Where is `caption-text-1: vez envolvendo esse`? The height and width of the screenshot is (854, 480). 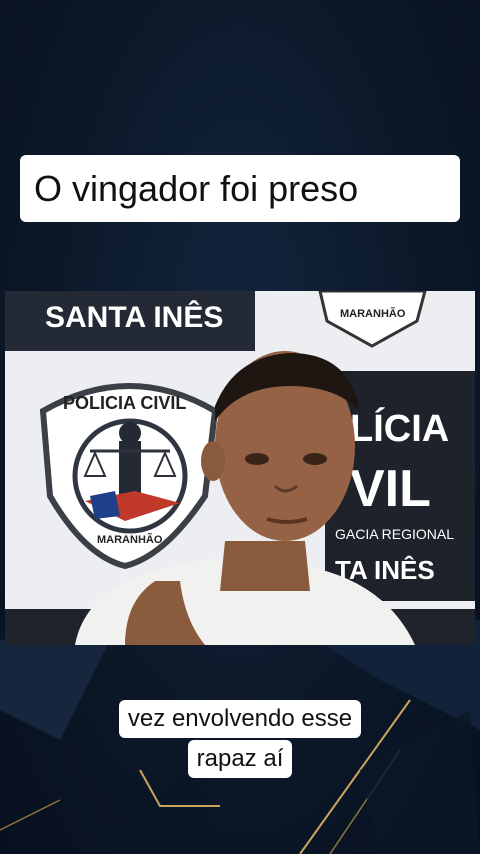
caption-text-1: vez envolvendo esse is located at coordinates (240, 719).